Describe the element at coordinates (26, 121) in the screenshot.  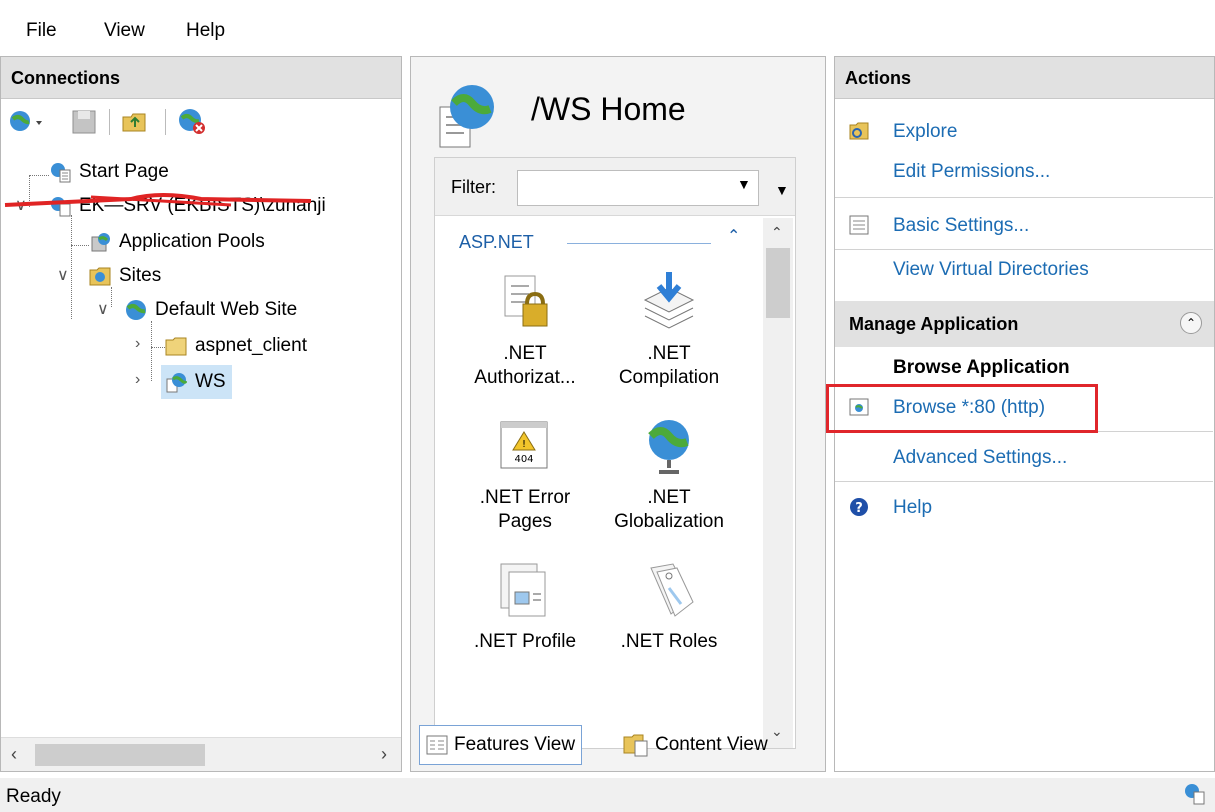
I see `connect-globe-icon` at that location.